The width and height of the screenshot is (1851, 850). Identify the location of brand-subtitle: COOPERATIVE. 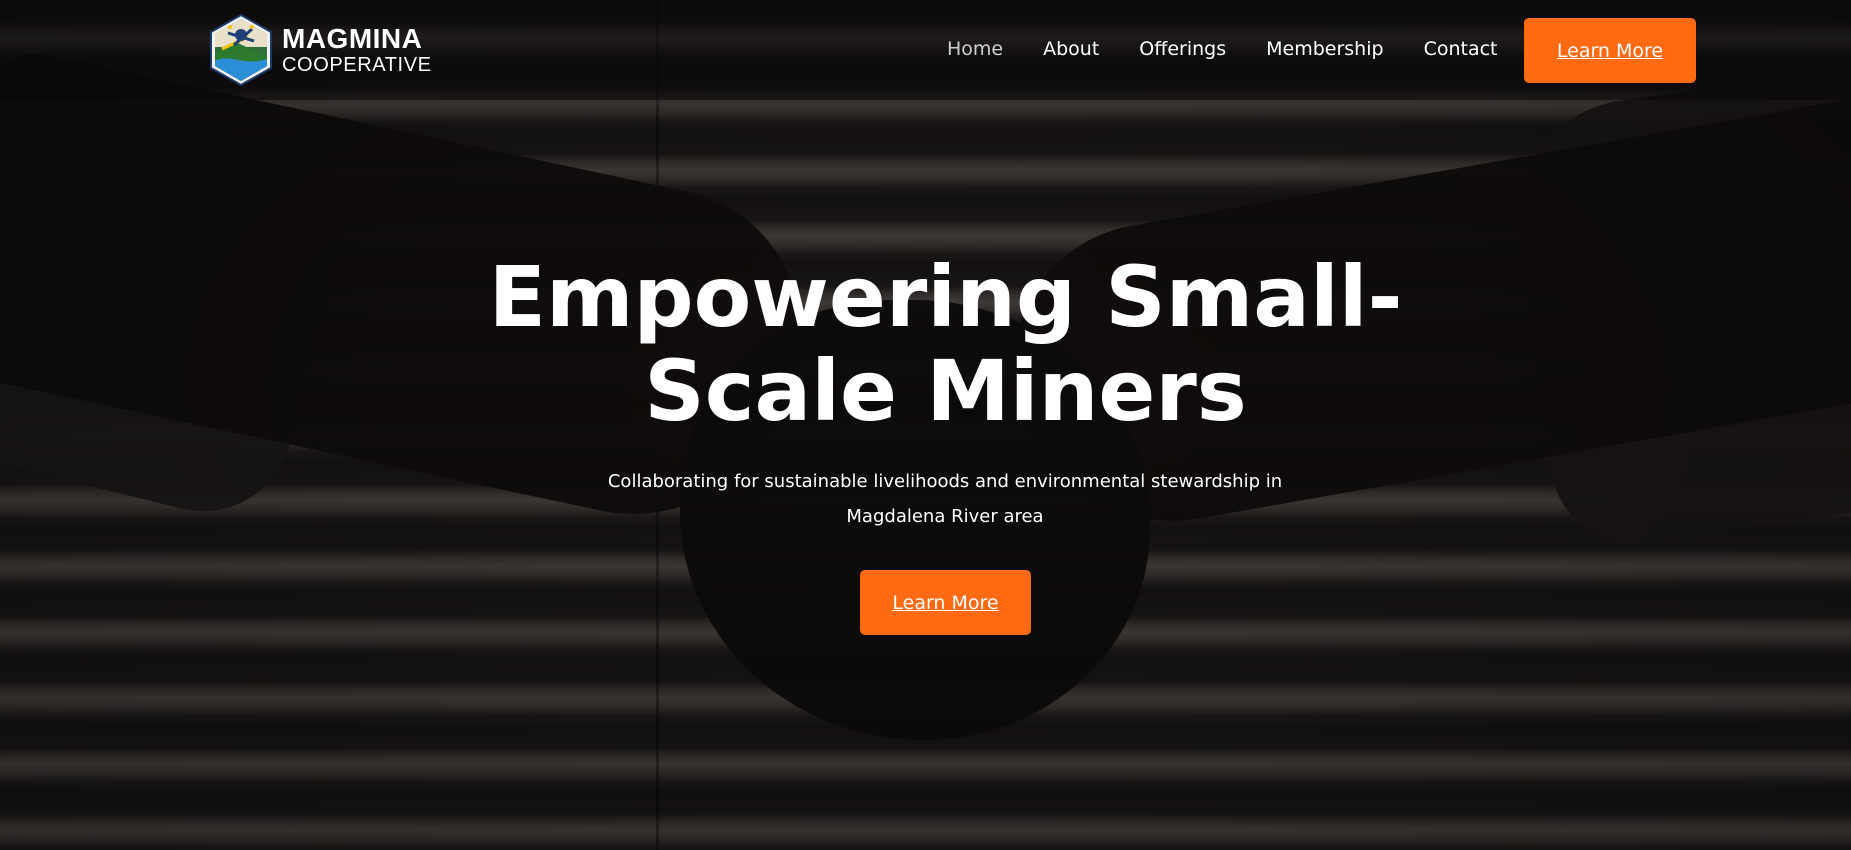
(357, 65).